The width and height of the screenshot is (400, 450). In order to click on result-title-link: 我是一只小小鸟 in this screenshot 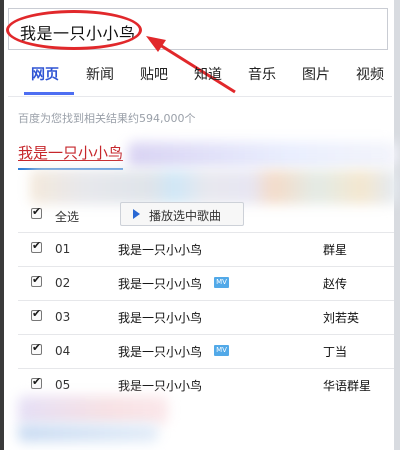, I will do `click(70, 152)`.